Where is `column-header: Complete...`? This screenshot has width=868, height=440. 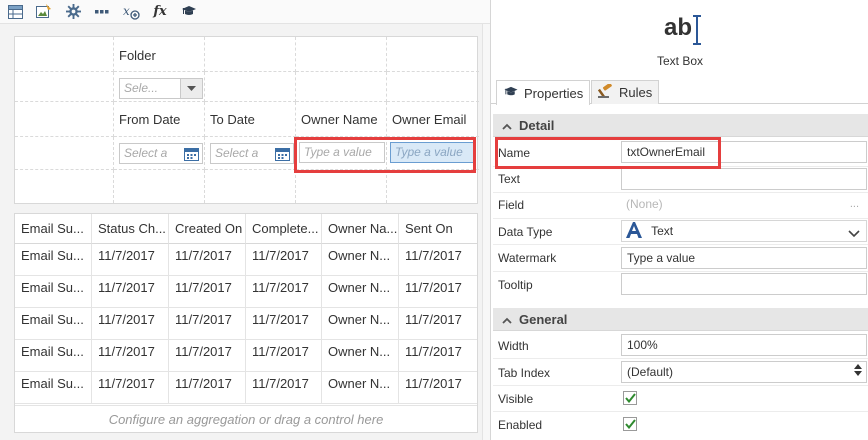 column-header: Complete... is located at coordinates (284, 229).